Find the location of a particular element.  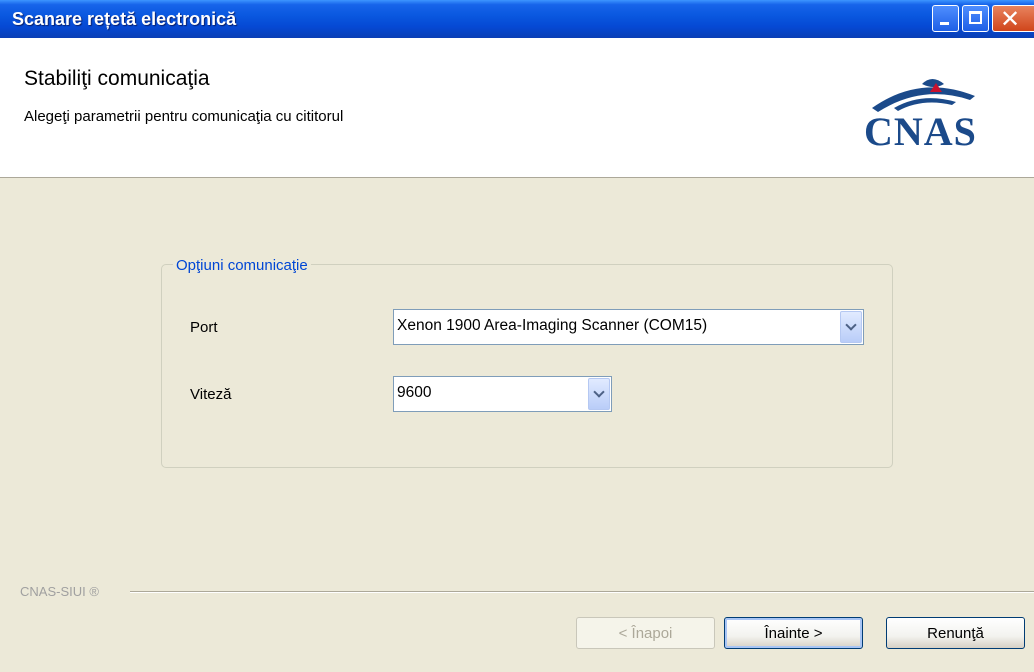

footer-divider is located at coordinates (582, 592).